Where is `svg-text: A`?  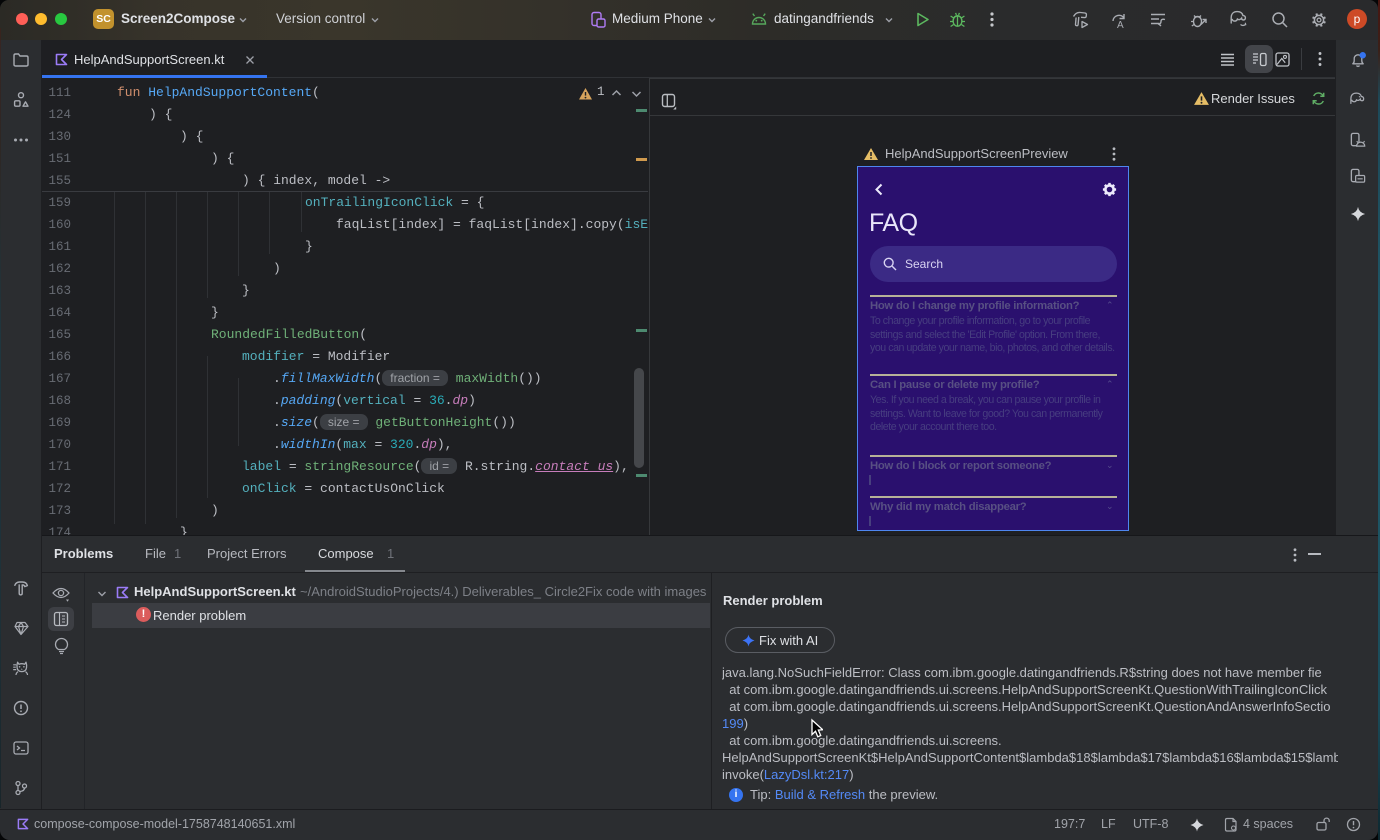 svg-text: A is located at coordinates (1120, 25).